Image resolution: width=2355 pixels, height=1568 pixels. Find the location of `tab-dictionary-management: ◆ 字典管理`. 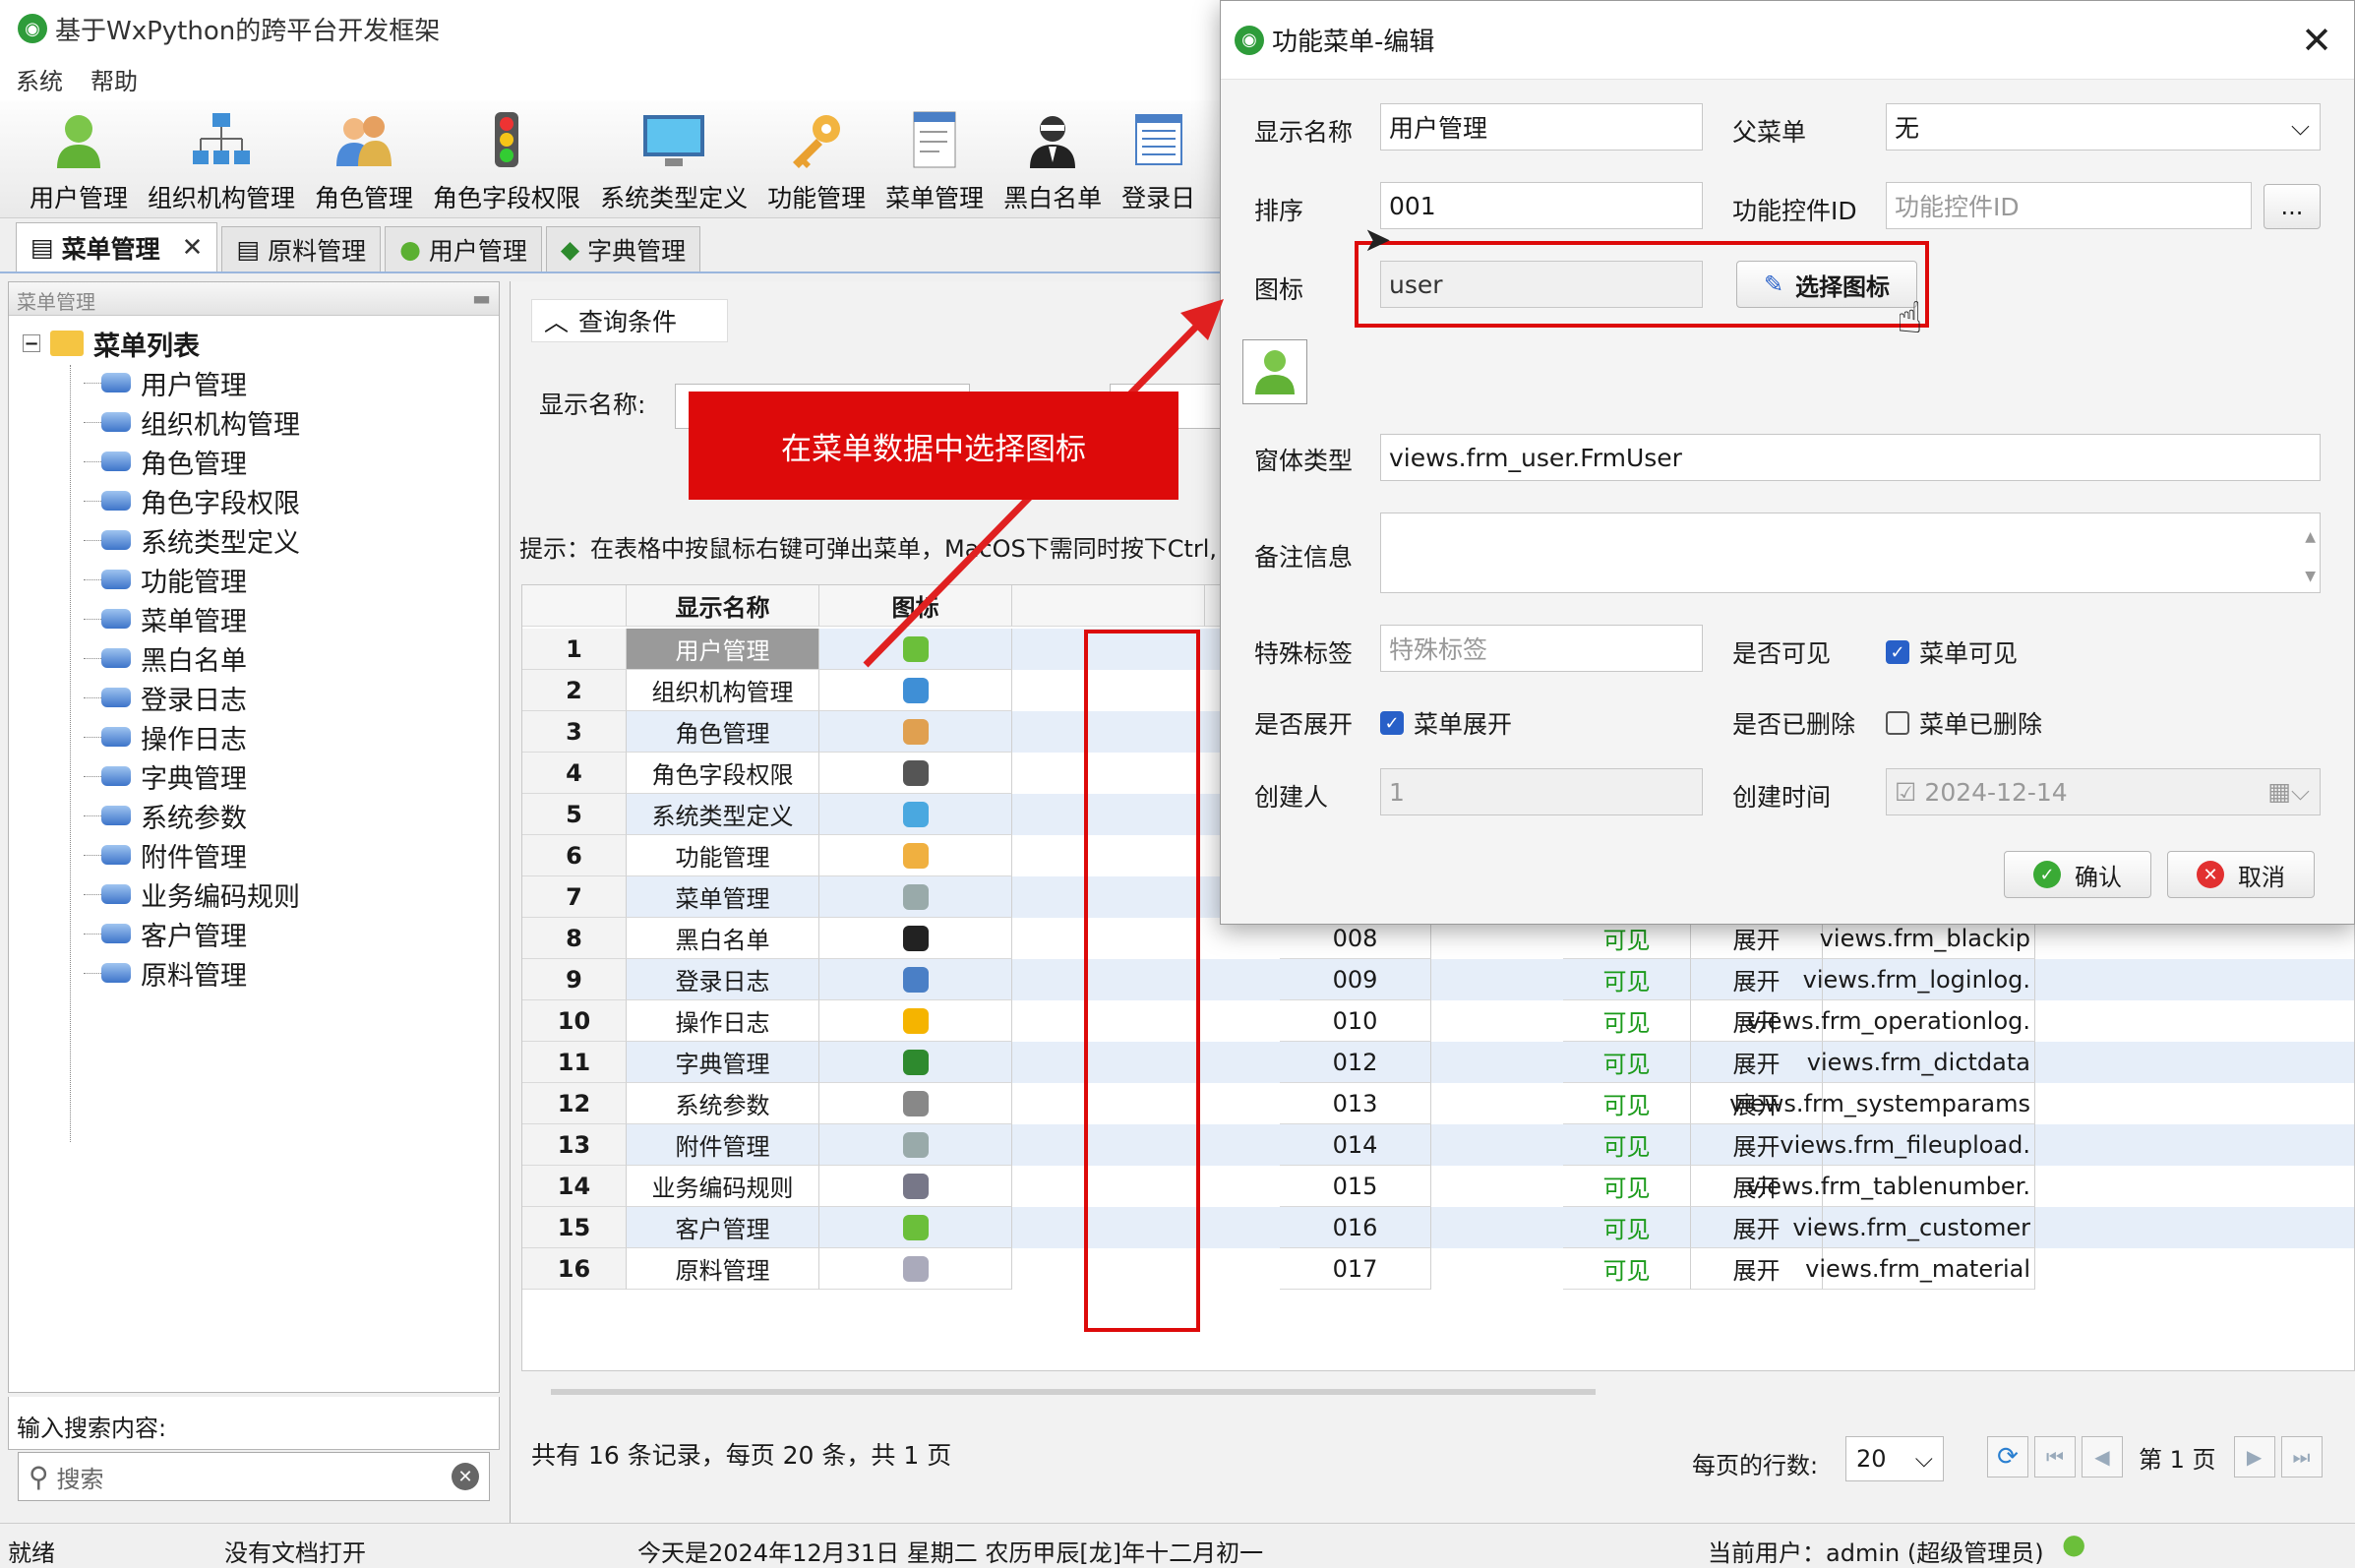

tab-dictionary-management: ◆ 字典管理 is located at coordinates (623, 249).